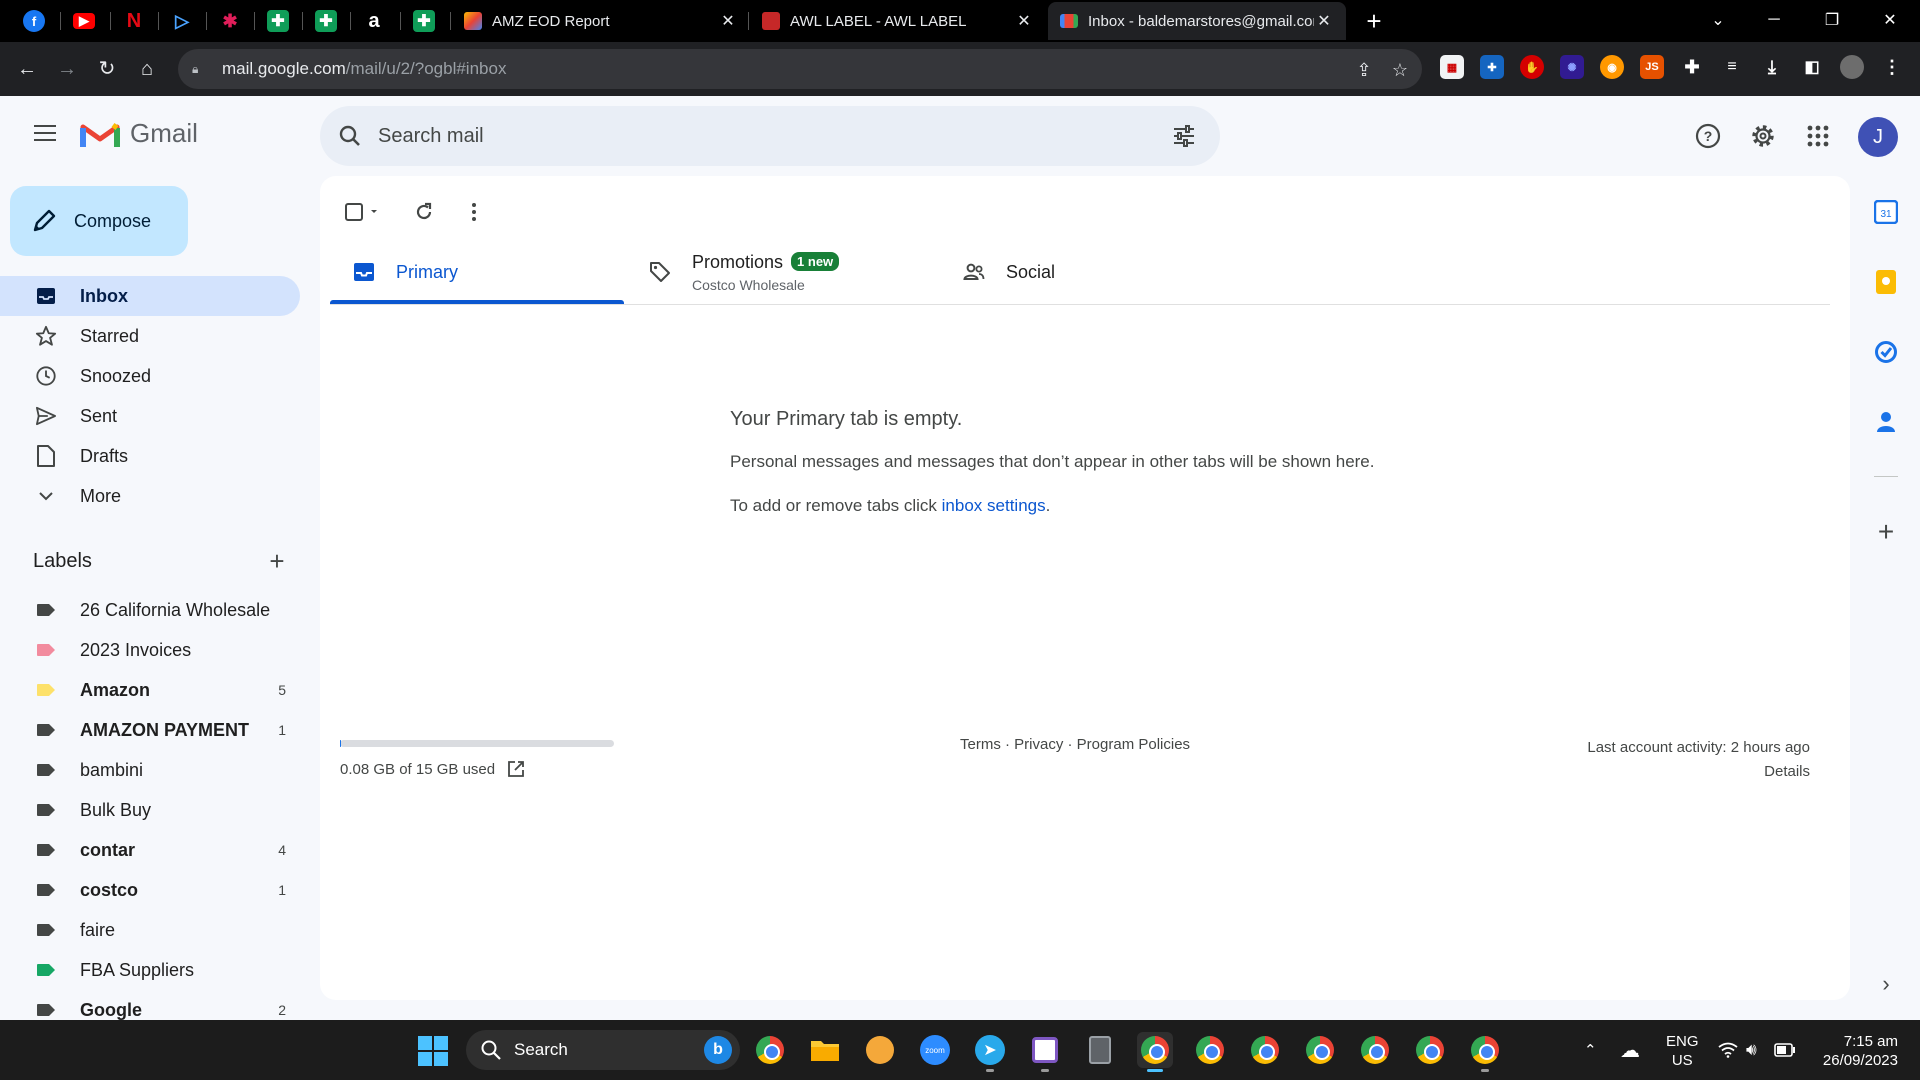  Describe the element at coordinates (994, 505) in the screenshot. I see `inbox-settings-link: inbox settings` at that location.